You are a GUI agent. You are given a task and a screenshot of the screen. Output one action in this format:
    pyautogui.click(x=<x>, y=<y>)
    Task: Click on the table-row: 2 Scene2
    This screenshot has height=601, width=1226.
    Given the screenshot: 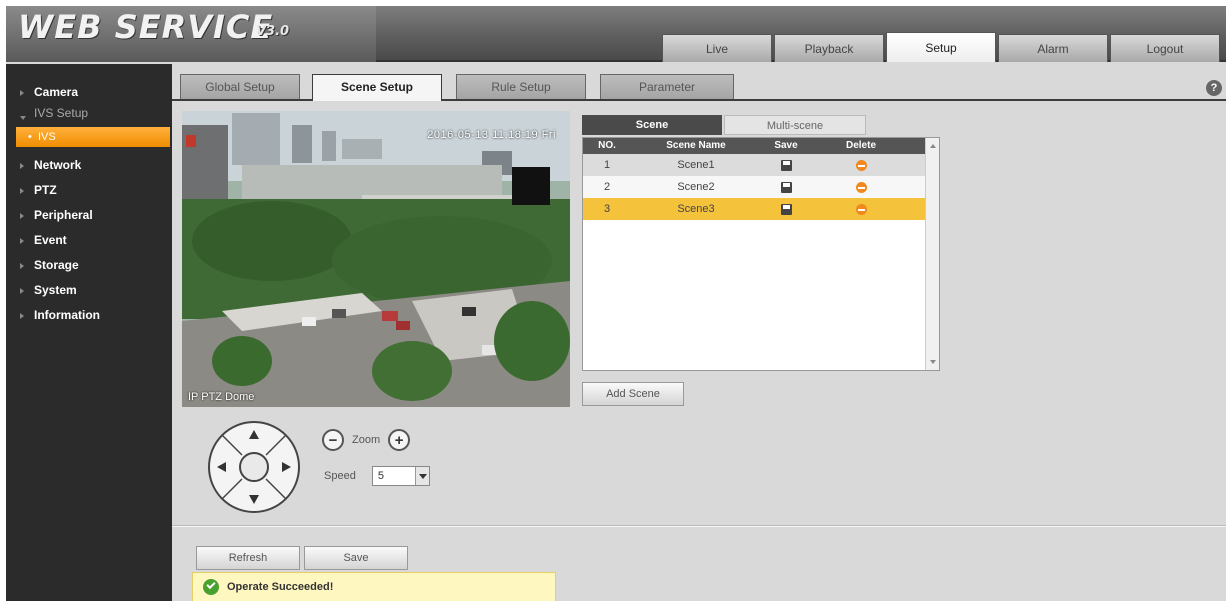 What is the action you would take?
    pyautogui.click(x=761, y=187)
    